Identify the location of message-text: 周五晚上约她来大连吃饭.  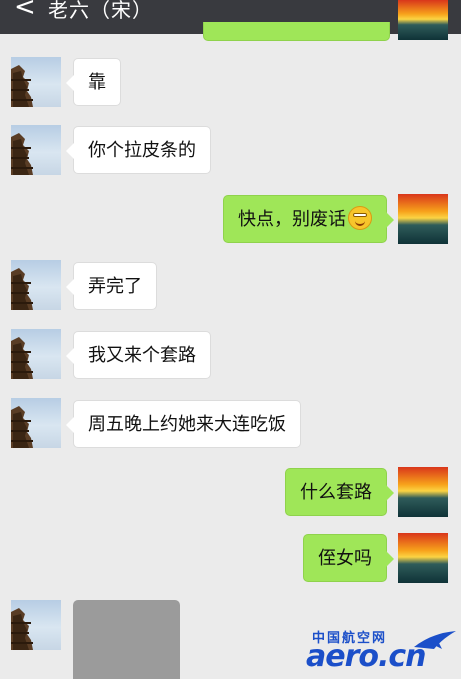
(187, 424).